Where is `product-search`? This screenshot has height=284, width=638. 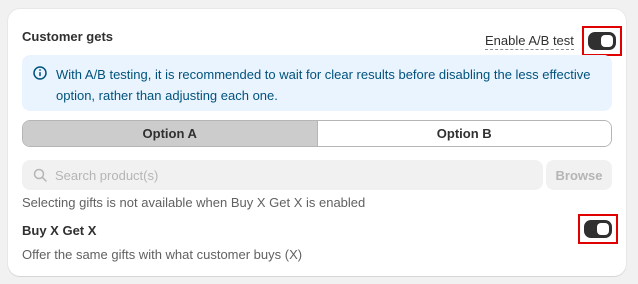
product-search is located at coordinates (282, 175).